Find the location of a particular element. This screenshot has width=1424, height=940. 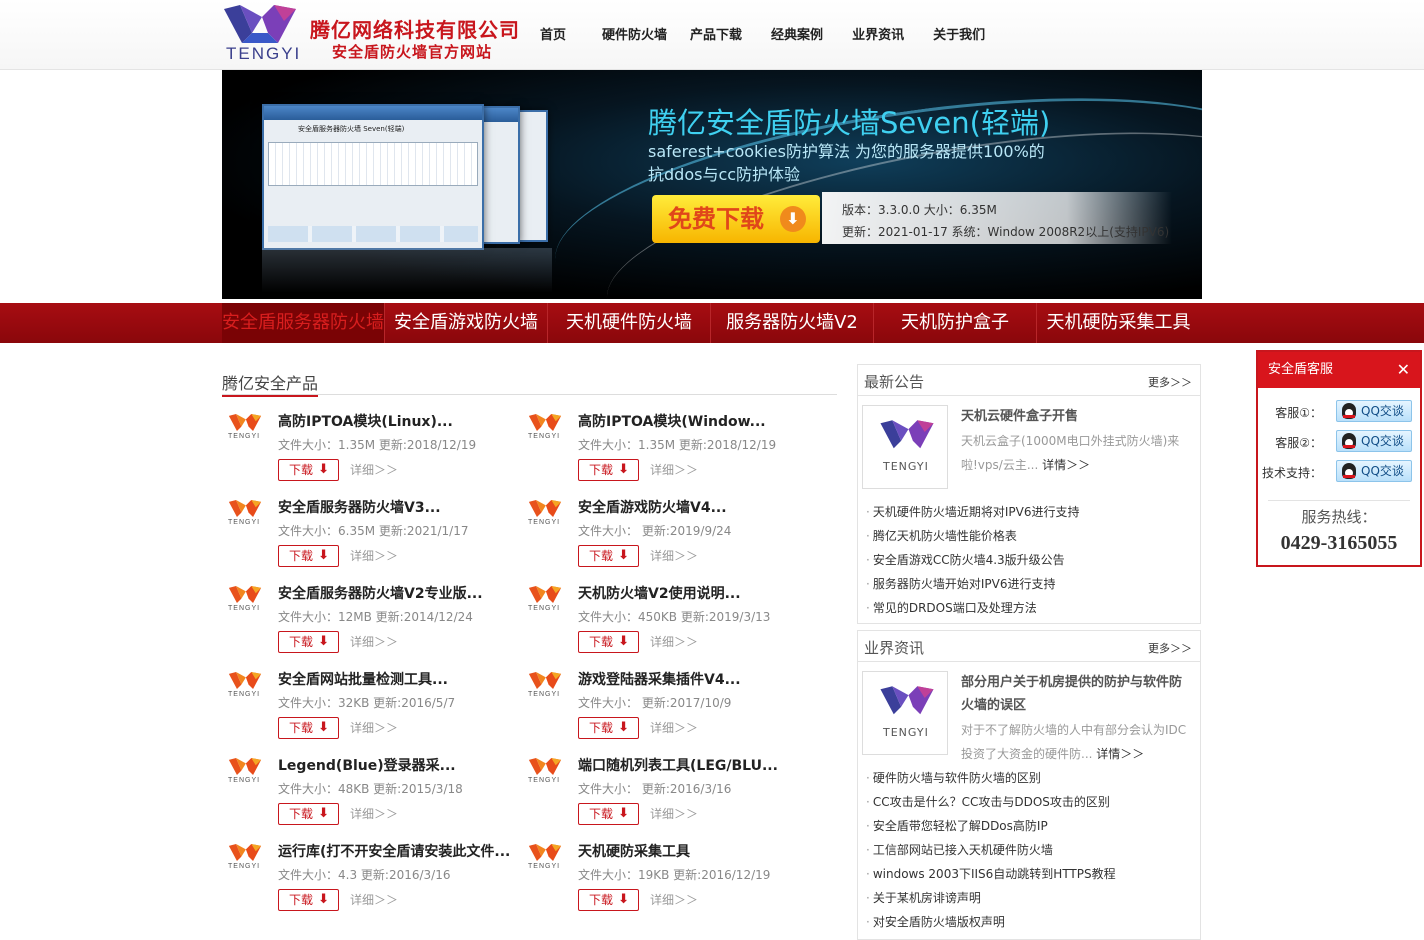

free-download-button: 免费下载 ⬇ is located at coordinates (736, 219).